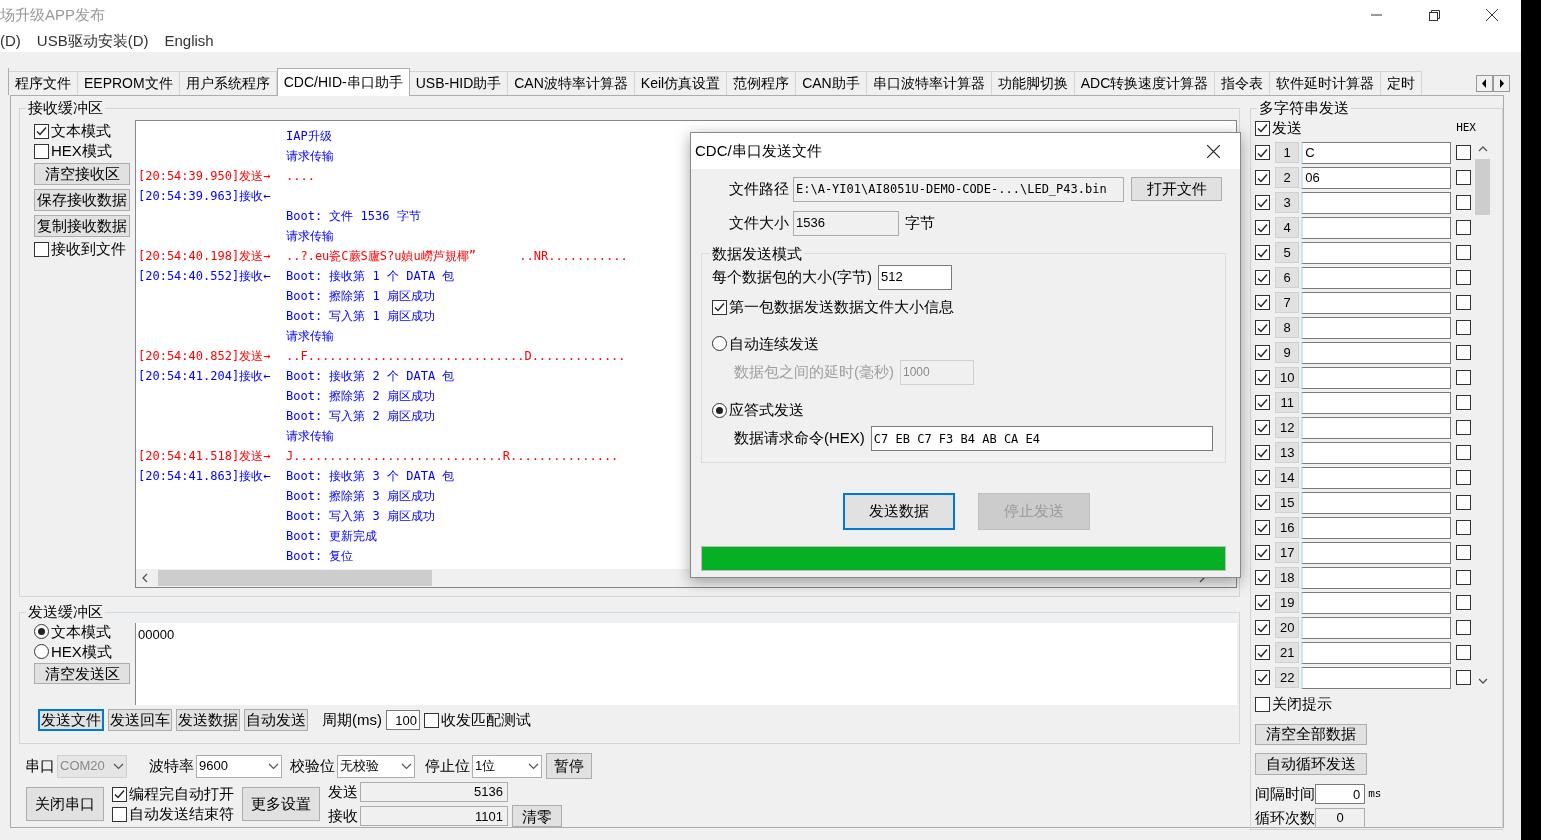 Image resolution: width=1541 pixels, height=840 pixels. I want to click on tab: CDC/HID-串口助手, so click(343, 82).